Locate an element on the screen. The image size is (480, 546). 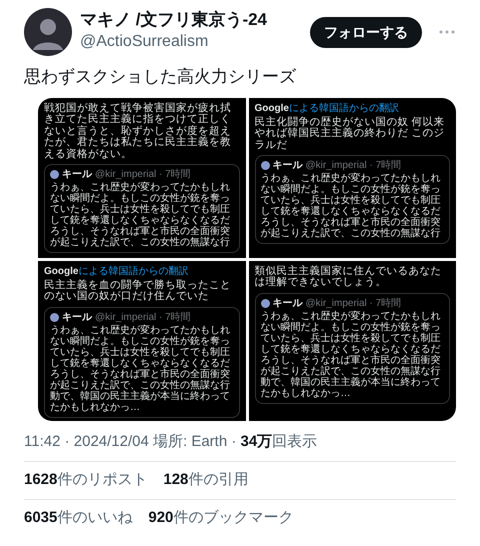
post-text: 戦犯国が敢えて戦争被害国家が疲れ拭き立てた民主主義に指をつけて正しくないと言うと、恥ずかしさが度を超えたが、君たちは私たちに民主主義を教える資格がない。 is located at coordinates (138, 131).